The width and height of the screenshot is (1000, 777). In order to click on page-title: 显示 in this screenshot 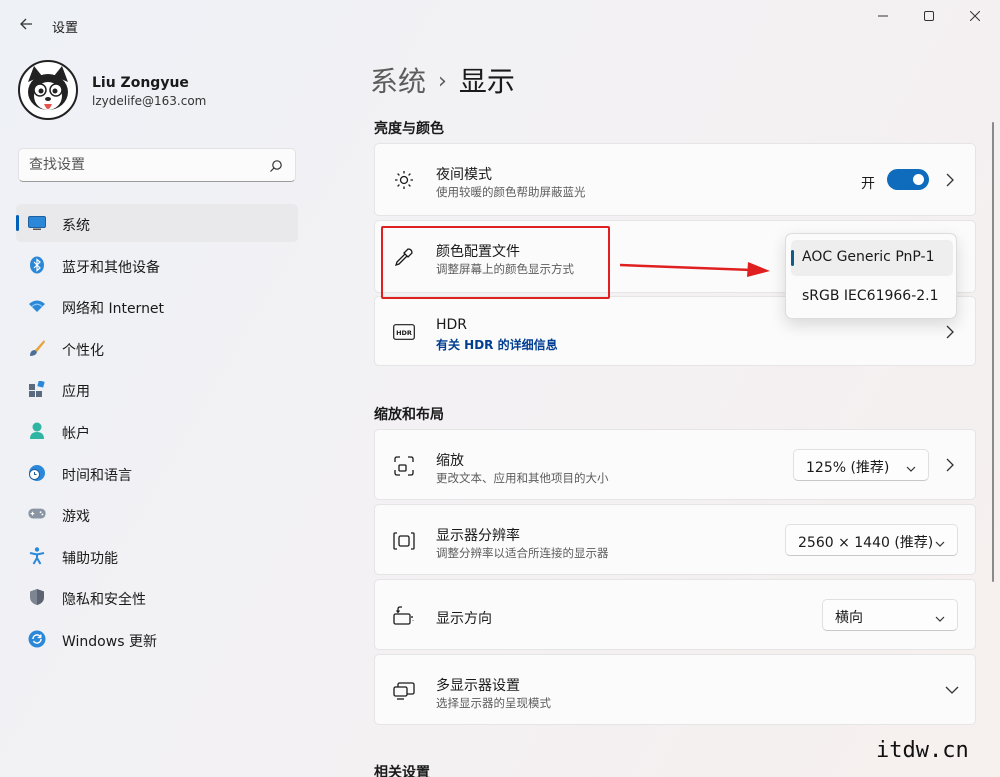, I will do `click(486, 81)`.